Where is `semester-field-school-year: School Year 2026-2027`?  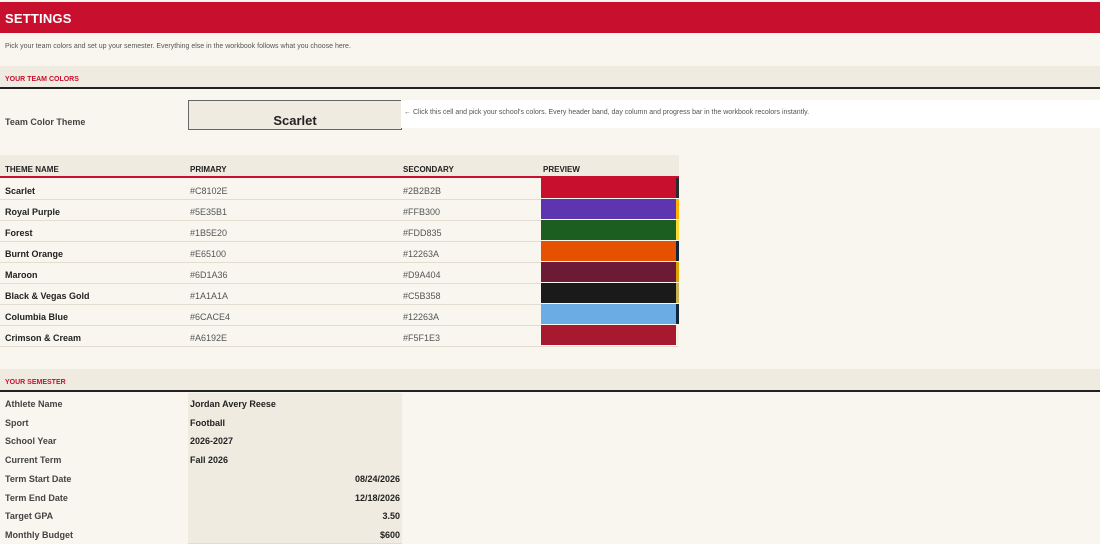
semester-field-school-year: School Year 2026-2027 is located at coordinates (201, 440).